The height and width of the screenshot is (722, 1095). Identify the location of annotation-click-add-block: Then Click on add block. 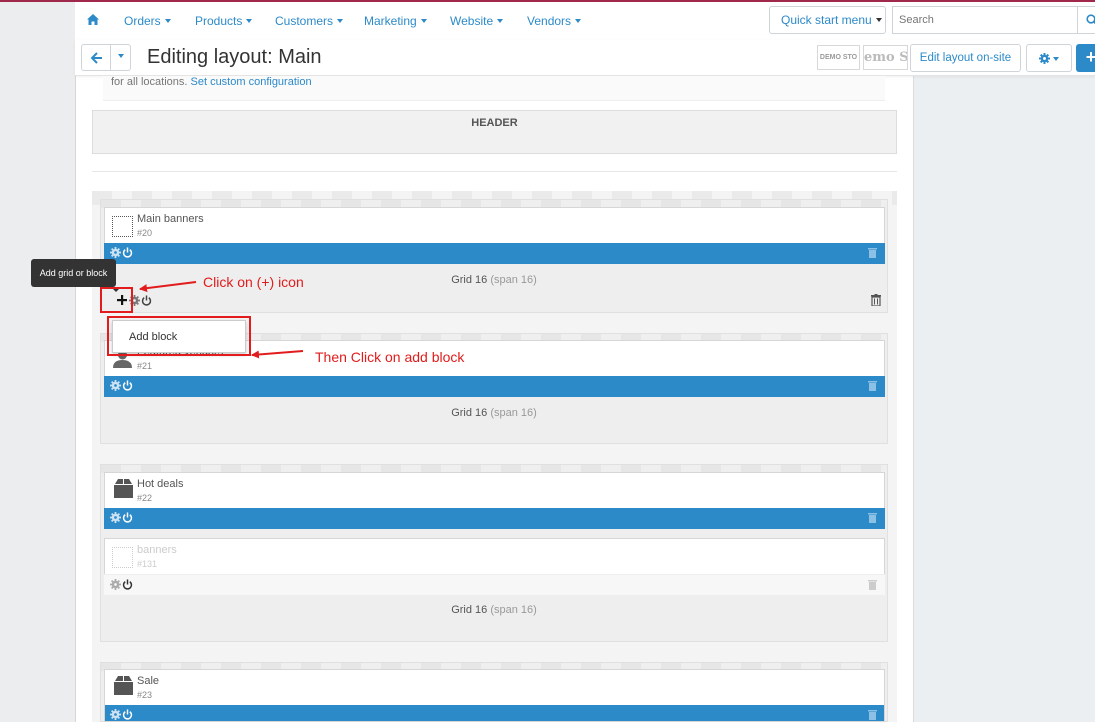
(390, 357).